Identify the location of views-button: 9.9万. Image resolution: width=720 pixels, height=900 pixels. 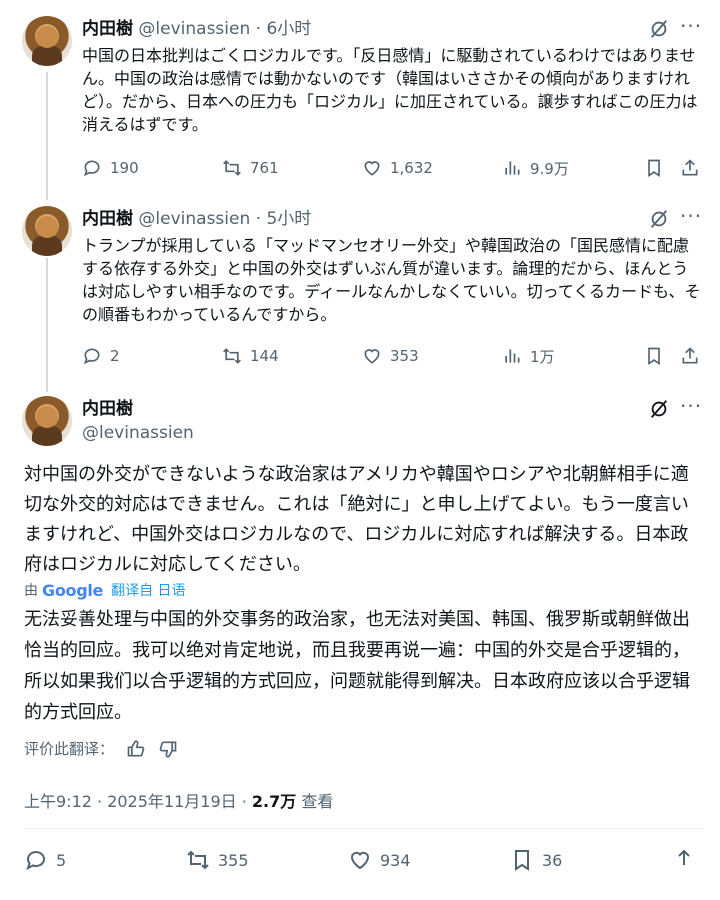
(535, 168).